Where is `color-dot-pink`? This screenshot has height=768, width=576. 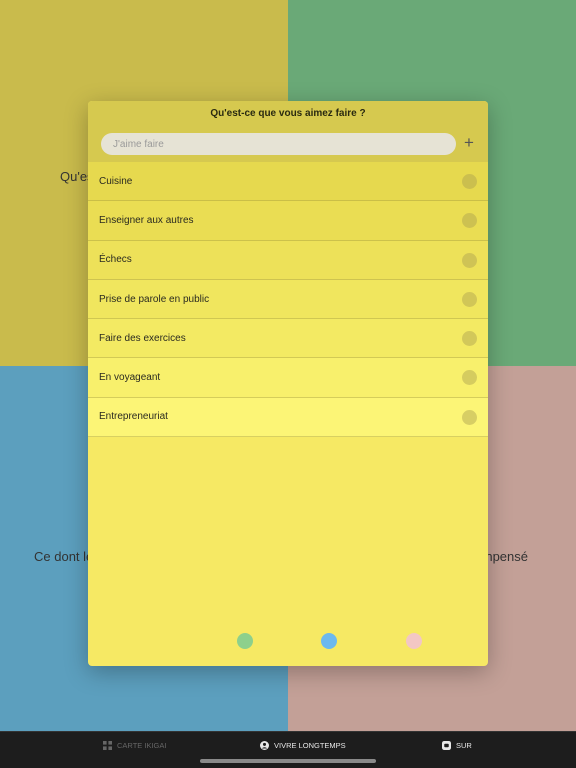
color-dot-pink is located at coordinates (414, 641).